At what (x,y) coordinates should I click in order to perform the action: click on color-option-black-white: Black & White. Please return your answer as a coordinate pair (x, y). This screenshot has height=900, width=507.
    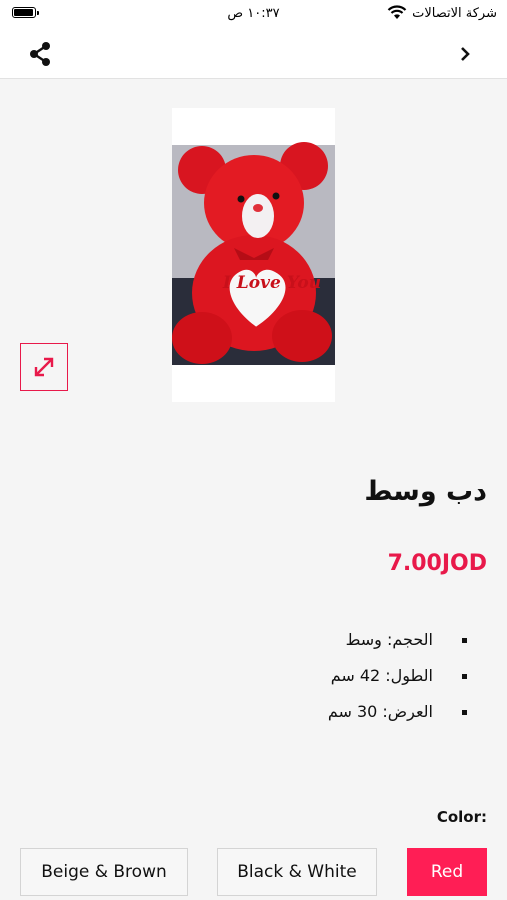
    Looking at the image, I should click on (297, 872).